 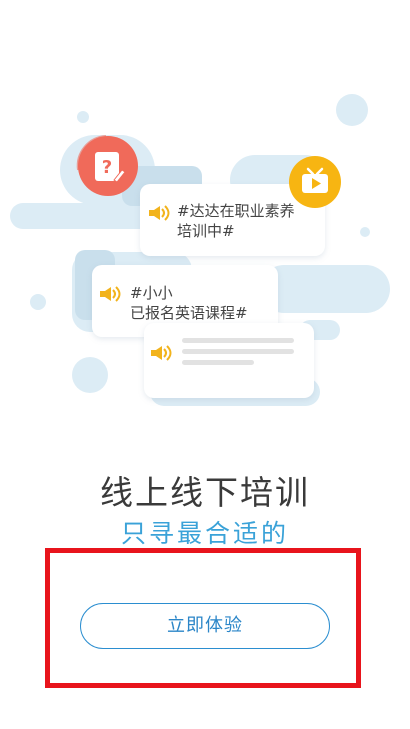 I want to click on question-note-icon: ?, so click(x=107, y=165).